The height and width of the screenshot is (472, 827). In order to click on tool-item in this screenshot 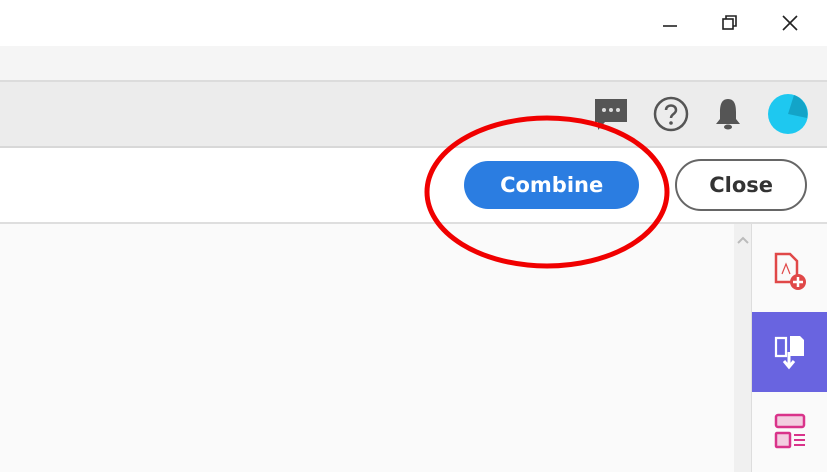, I will do `click(789, 352)`.